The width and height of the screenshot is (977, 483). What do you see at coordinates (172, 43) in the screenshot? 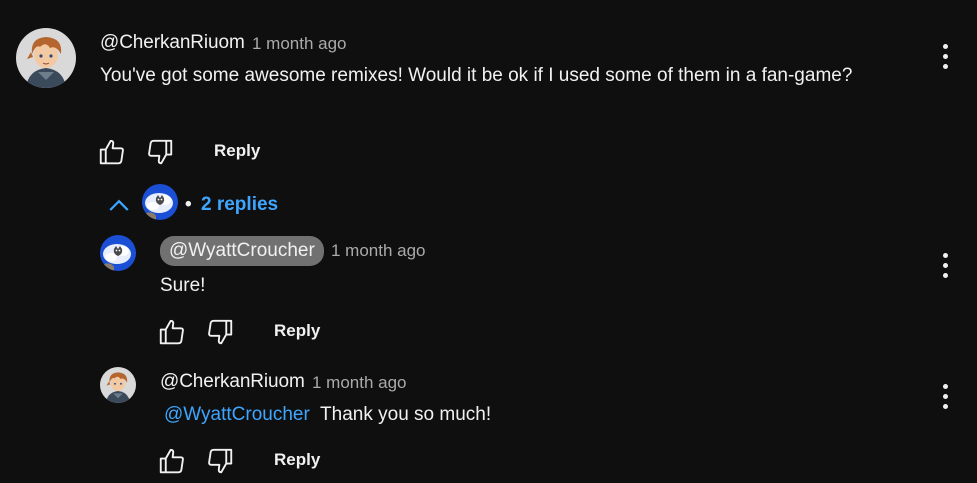
I see `comment-author: @CherkanRiuom` at bounding box center [172, 43].